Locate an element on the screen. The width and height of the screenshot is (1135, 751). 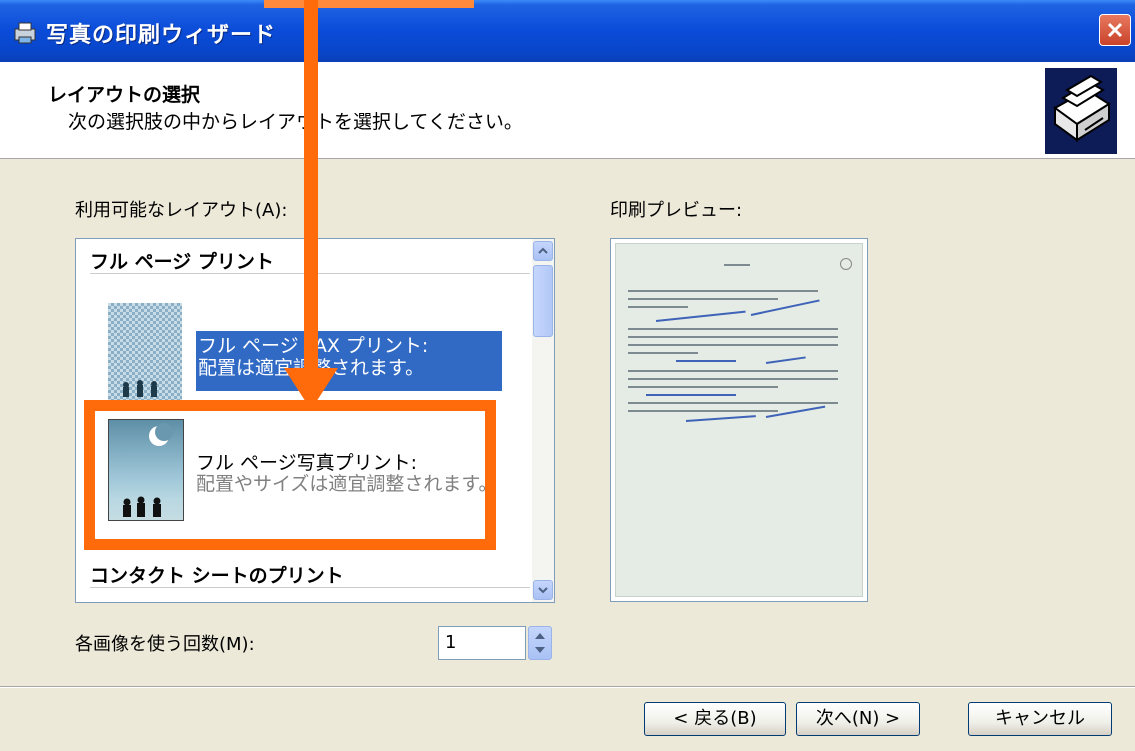
wizard-header: レイアウトの選択 次の選択肢の中からレイアウトを選択してください。 is located at coordinates (567, 110).